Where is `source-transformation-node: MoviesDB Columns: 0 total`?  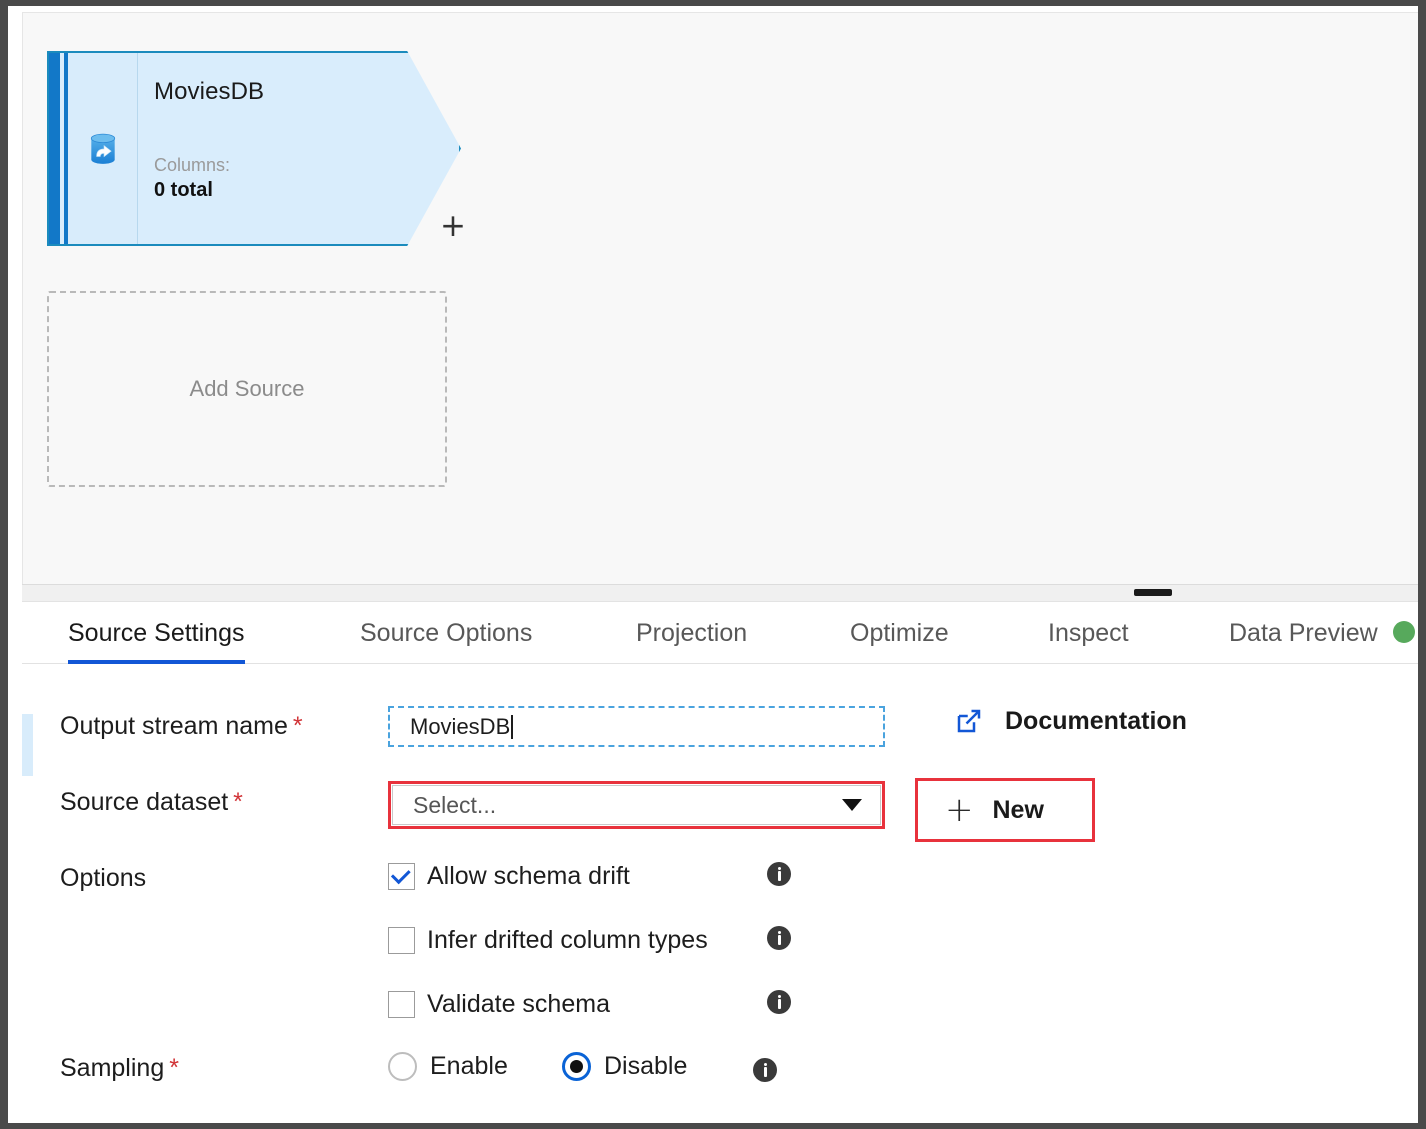 source-transformation-node: MoviesDB Columns: 0 total is located at coordinates (254, 148).